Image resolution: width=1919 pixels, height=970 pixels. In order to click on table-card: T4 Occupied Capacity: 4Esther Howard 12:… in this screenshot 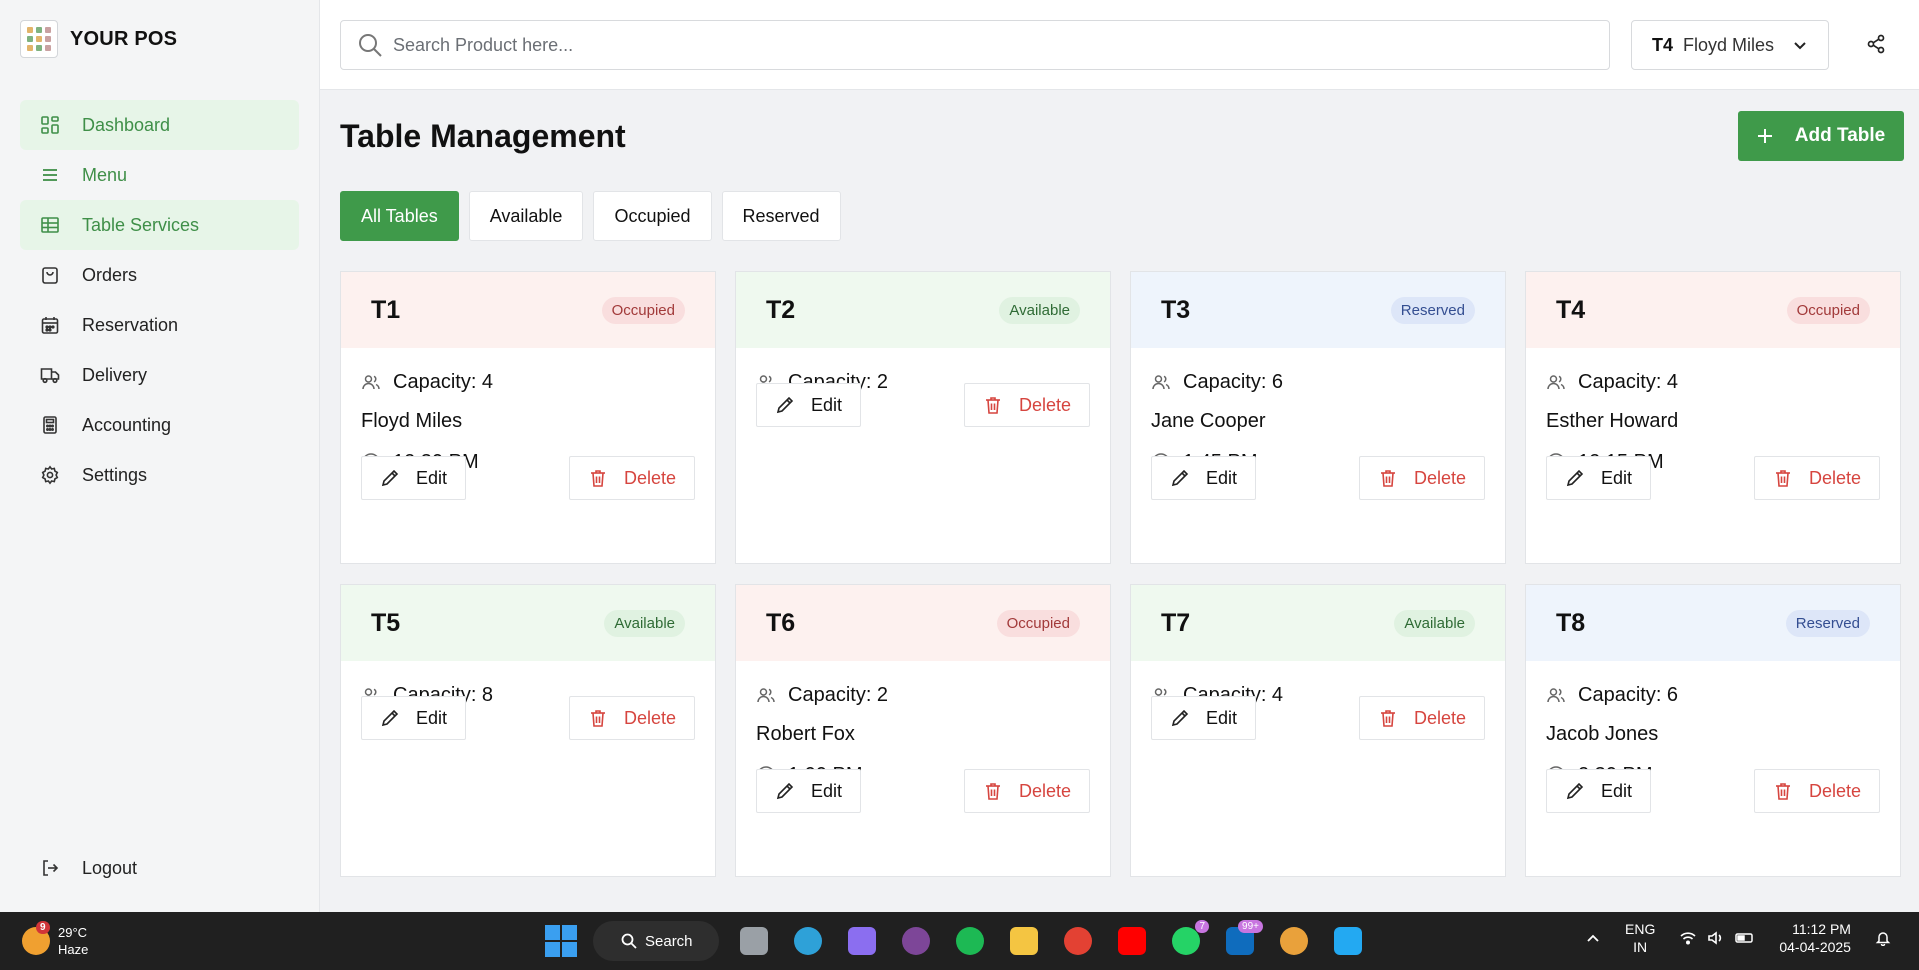, I will do `click(1713, 417)`.